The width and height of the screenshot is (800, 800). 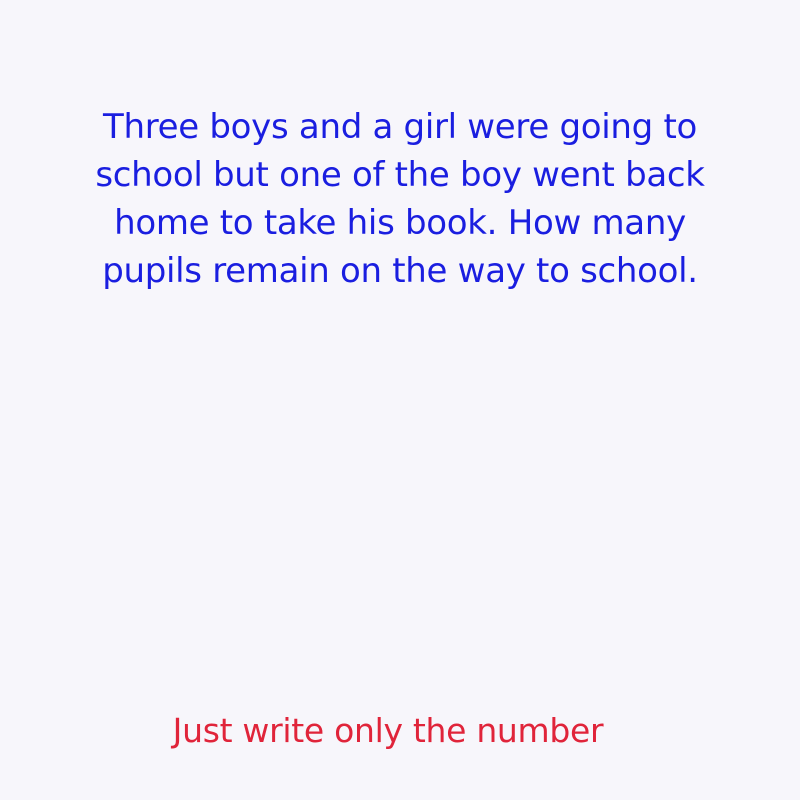 I want to click on instruction-text: Just write only the number, so click(x=388, y=730).